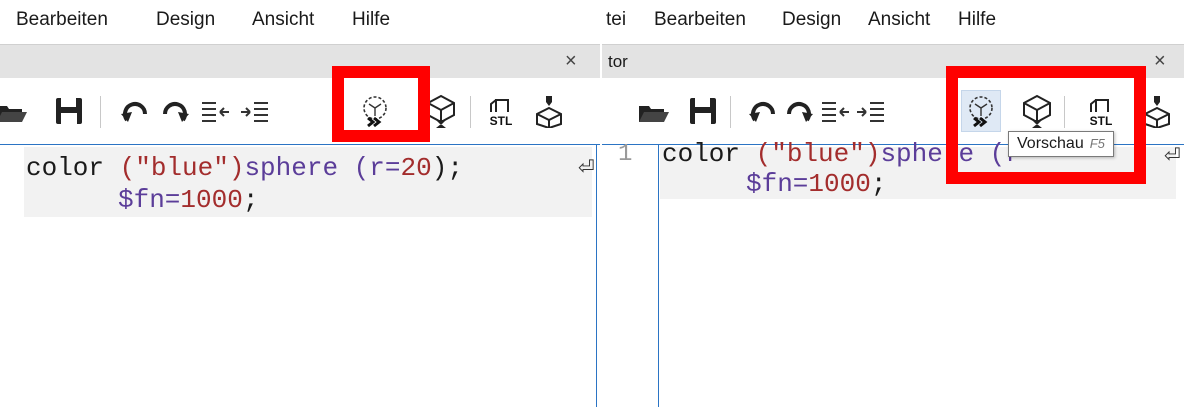 This screenshot has height=407, width=1184. What do you see at coordinates (1050, 143) in the screenshot?
I see `tooltip-label: Vorschau` at bounding box center [1050, 143].